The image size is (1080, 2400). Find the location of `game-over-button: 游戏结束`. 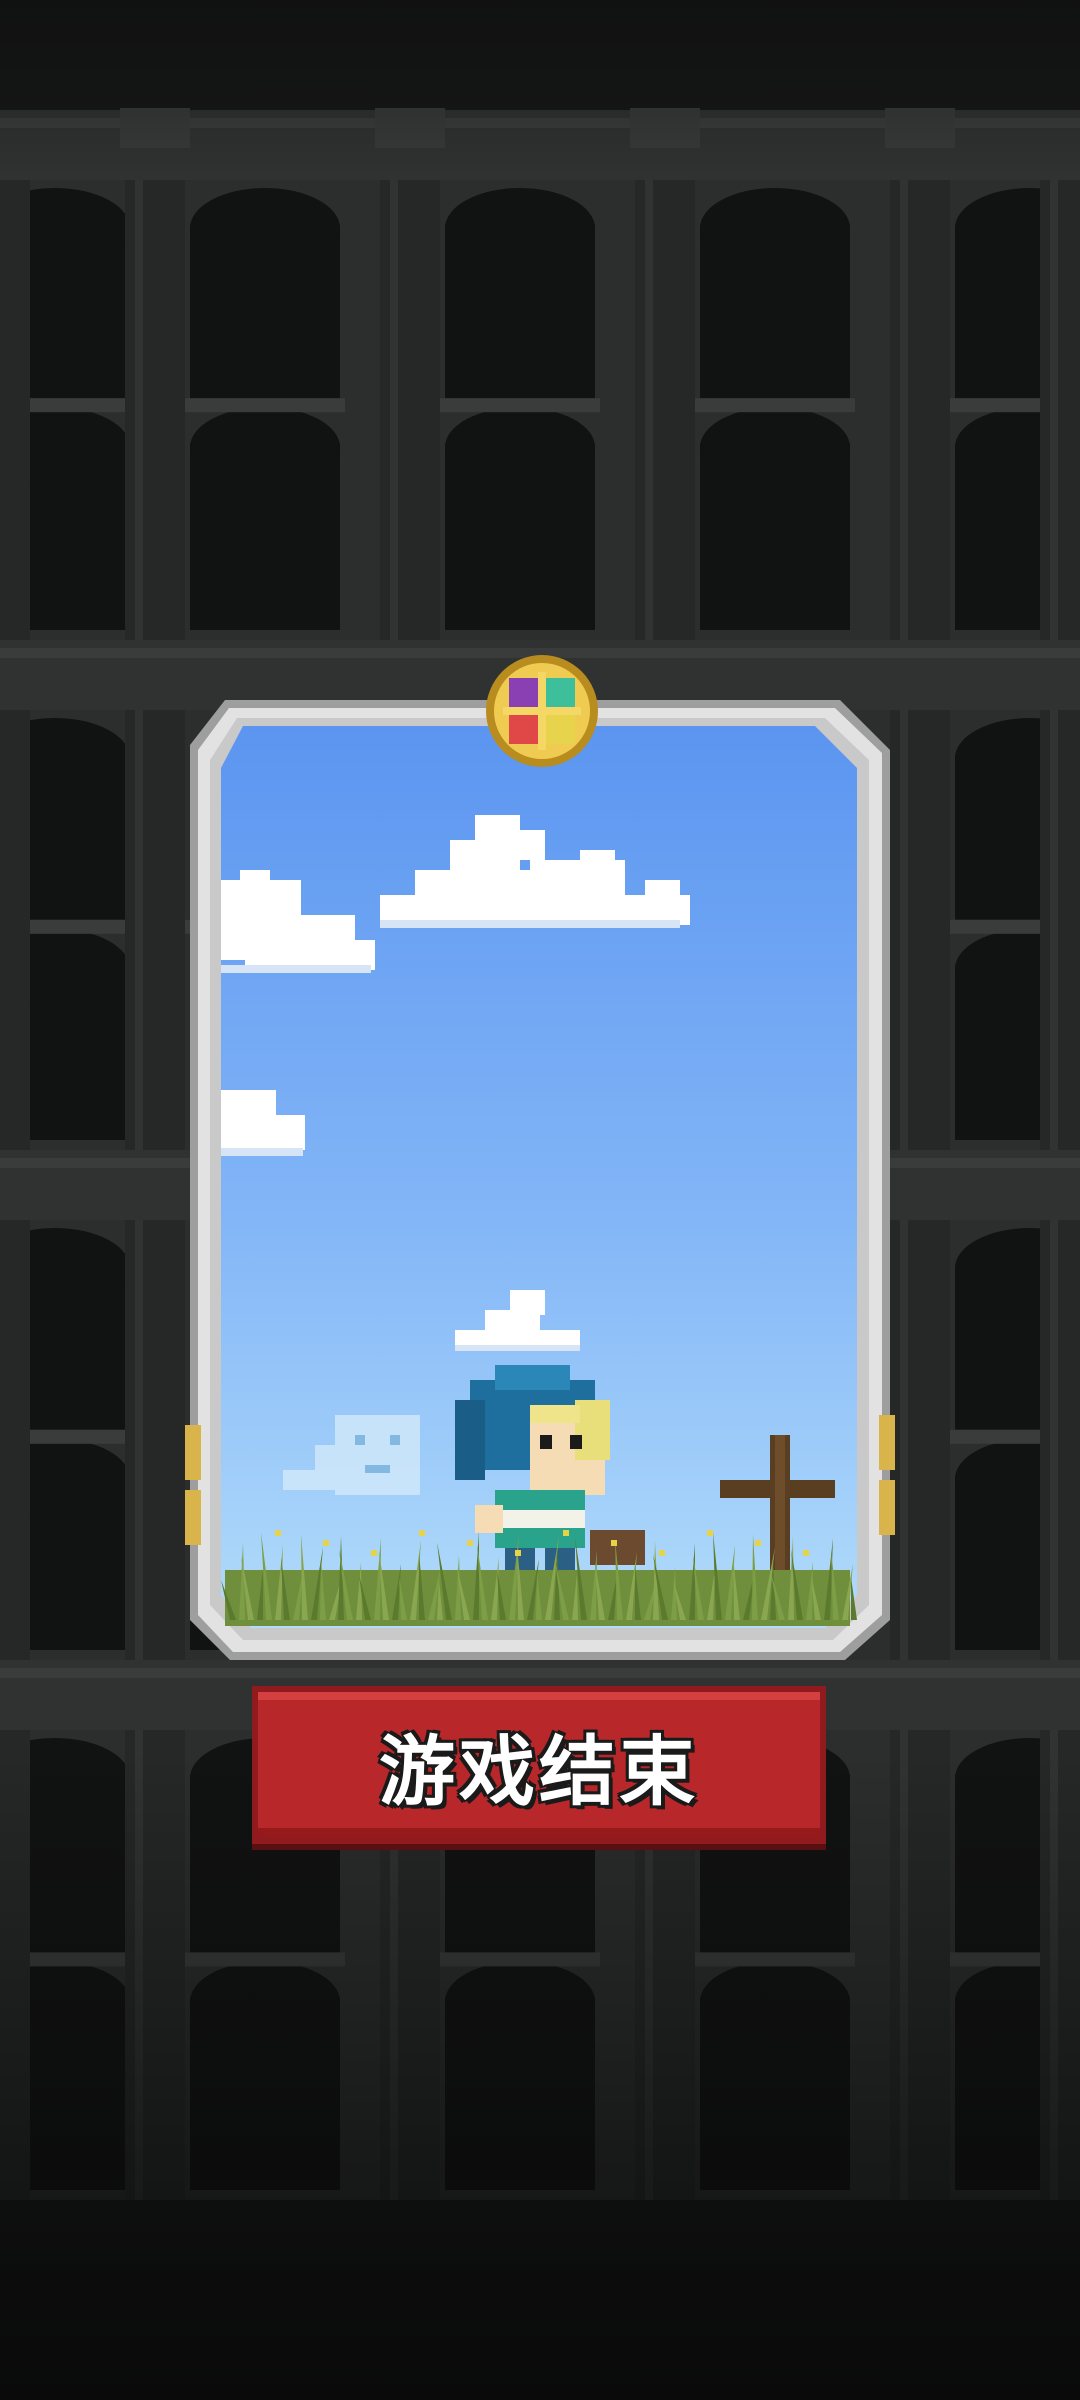

game-over-button: 游戏结束 is located at coordinates (539, 1765).